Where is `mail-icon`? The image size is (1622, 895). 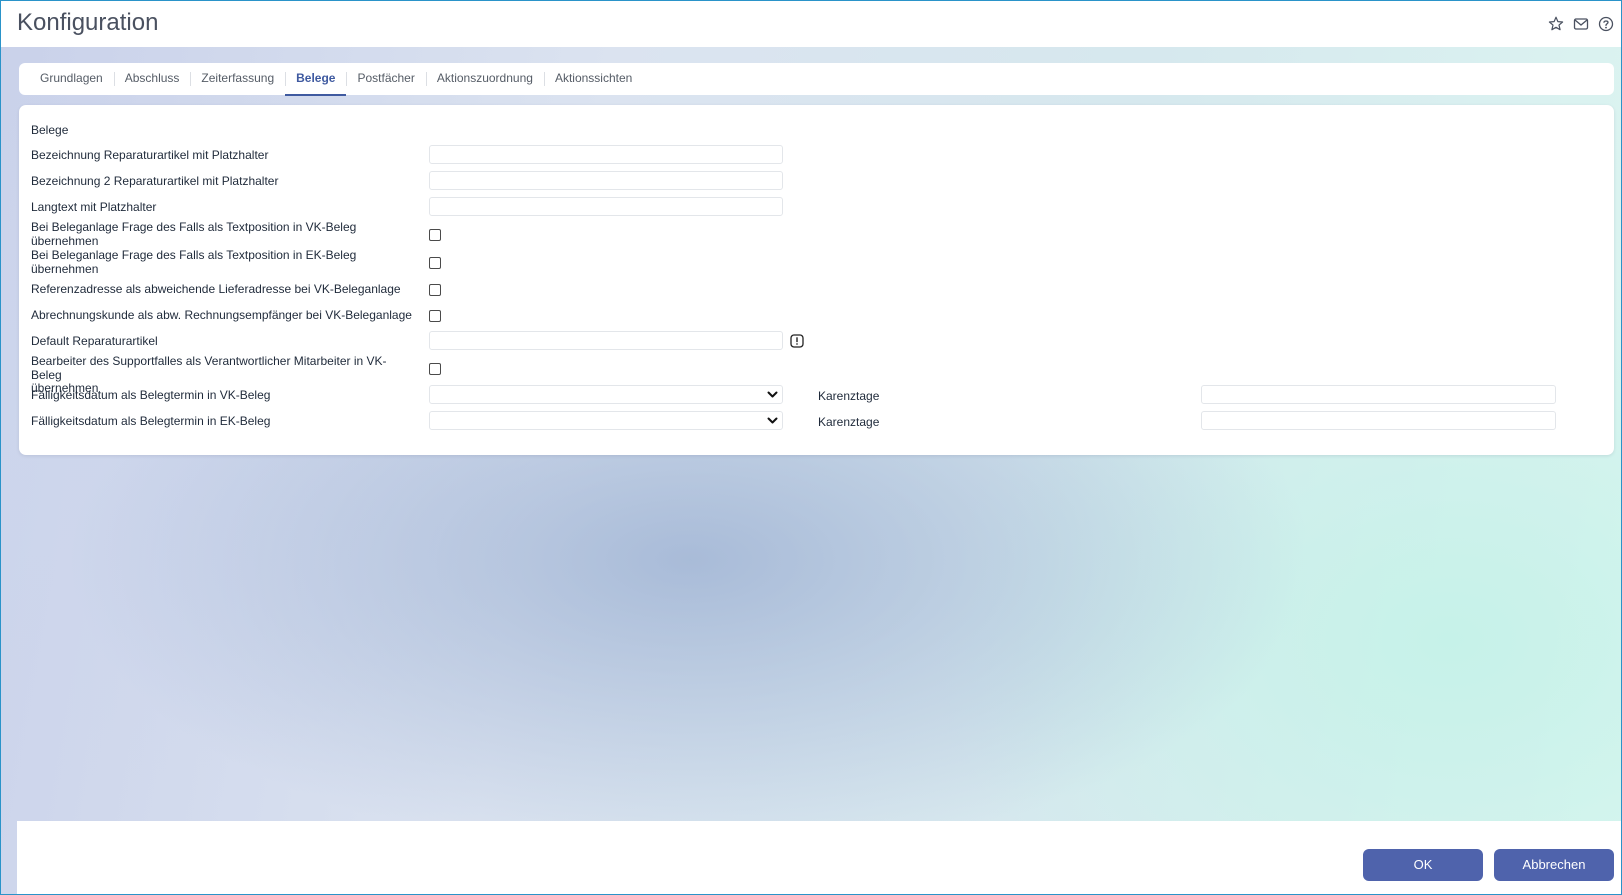
mail-icon is located at coordinates (1581, 24).